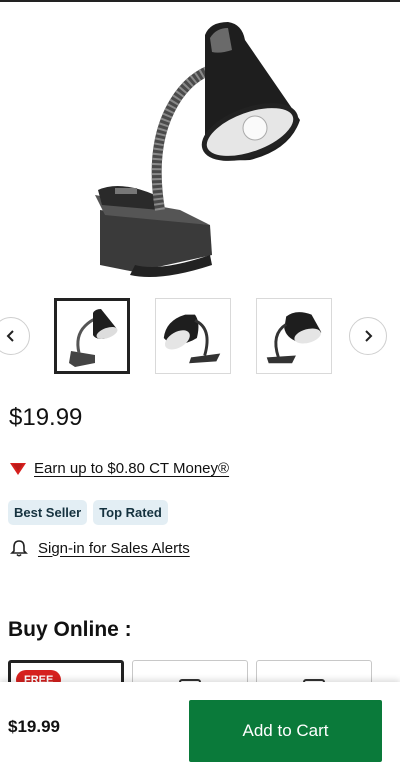  I want to click on product-price: $19.99, so click(46, 417).